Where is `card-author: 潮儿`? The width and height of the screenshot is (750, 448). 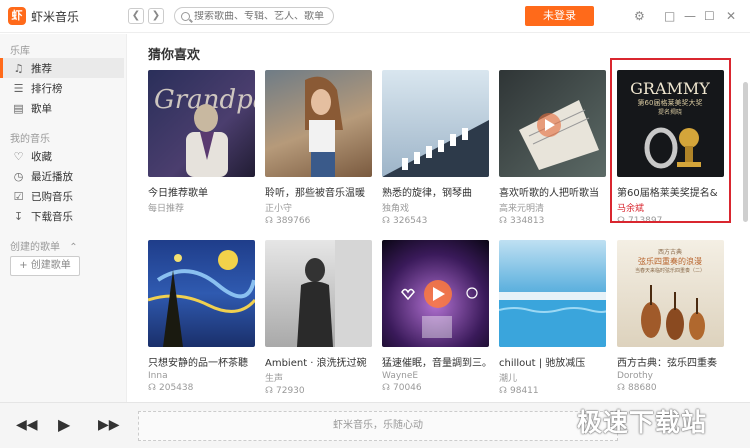
card-author: 潮儿 is located at coordinates (552, 377).